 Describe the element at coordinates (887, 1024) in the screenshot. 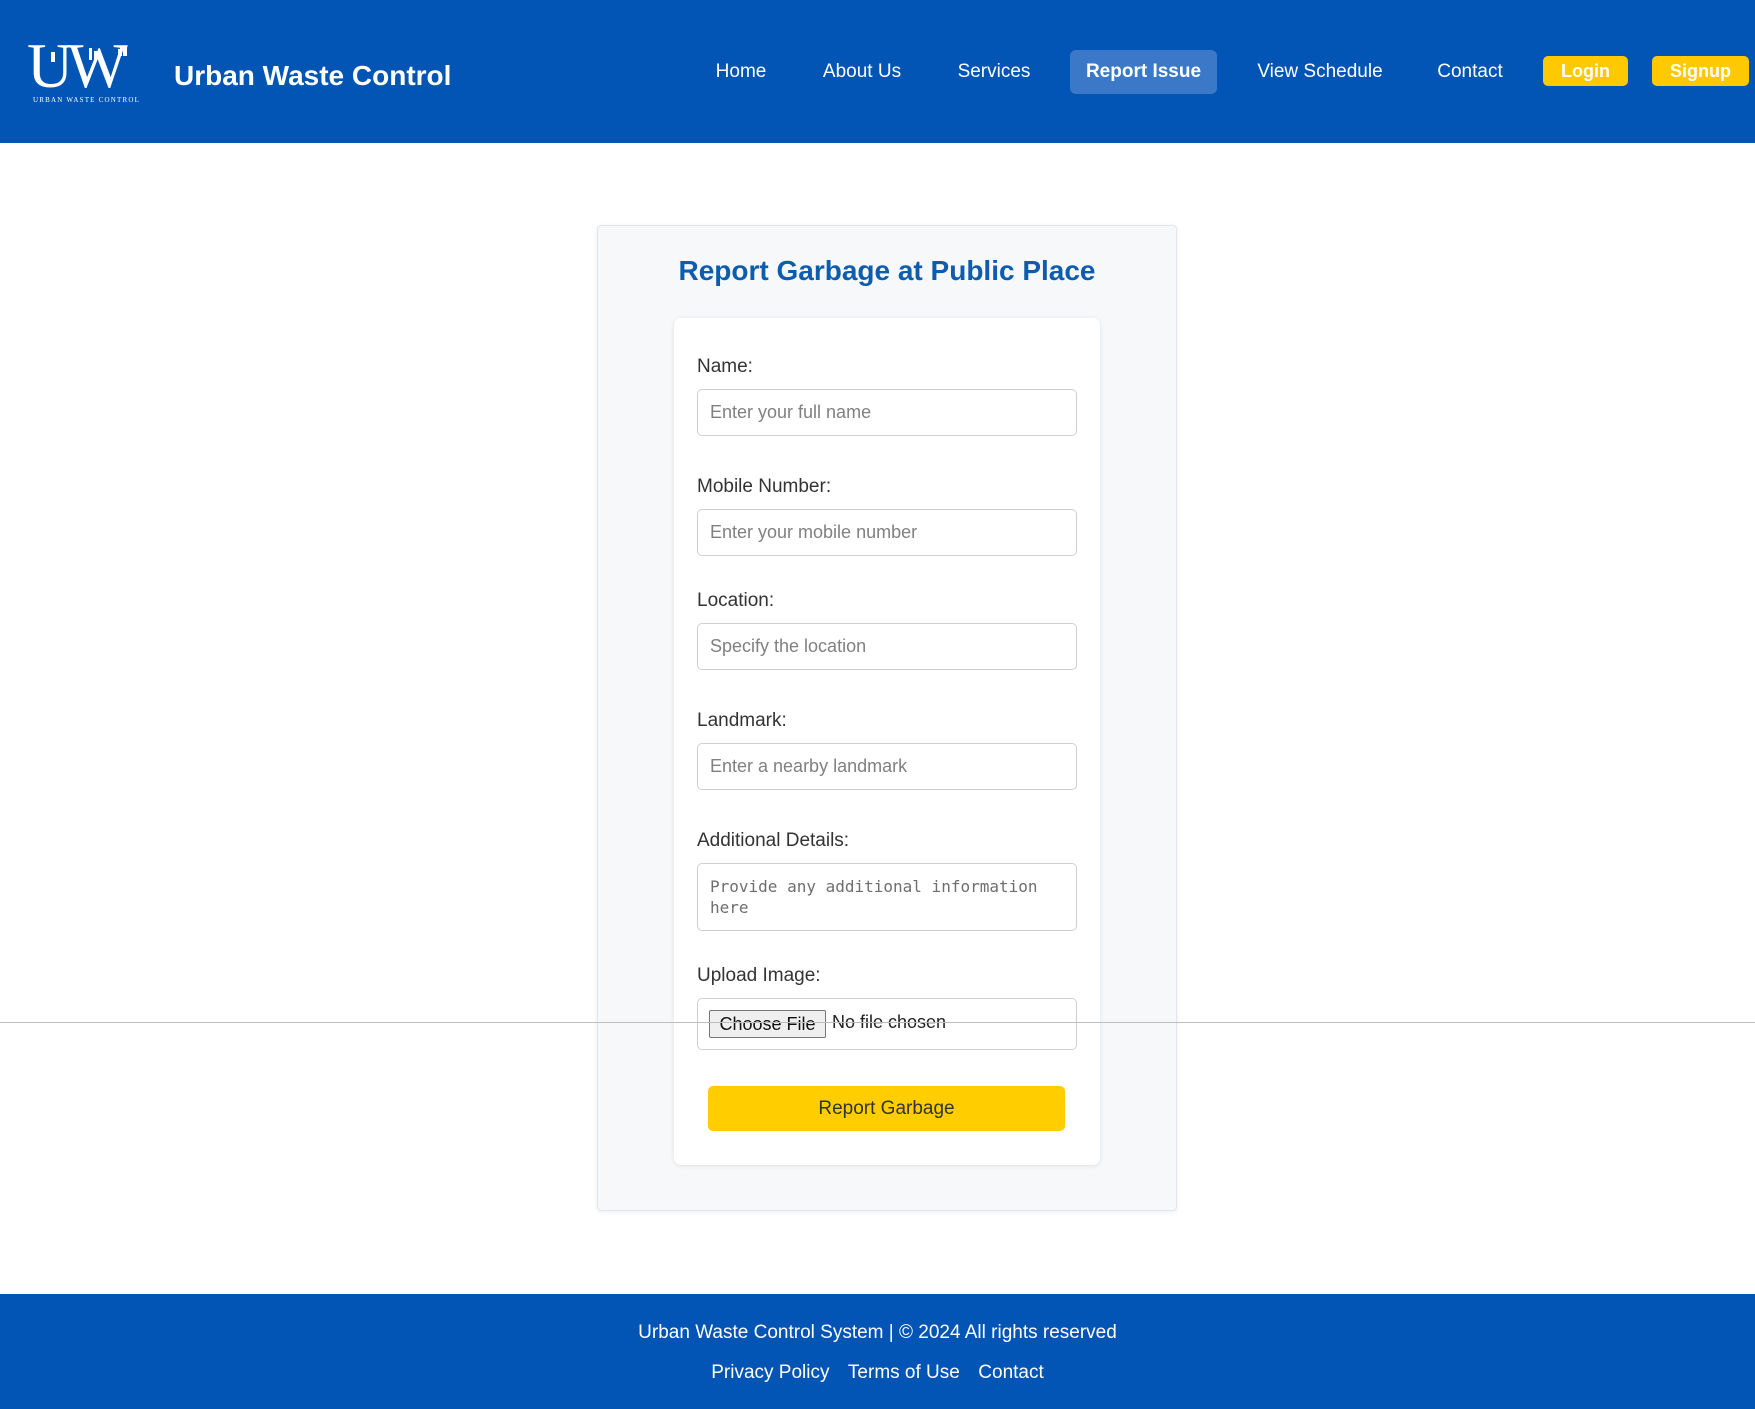

I see `file-upload-field: Choose File No file chosen` at that location.